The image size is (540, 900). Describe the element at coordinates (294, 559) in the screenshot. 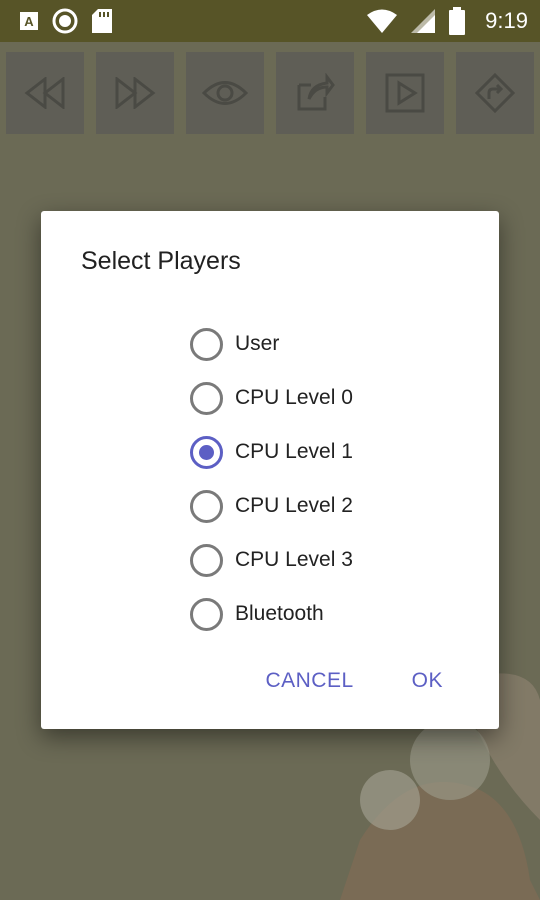

I see `option-label: CPU Level 3` at that location.